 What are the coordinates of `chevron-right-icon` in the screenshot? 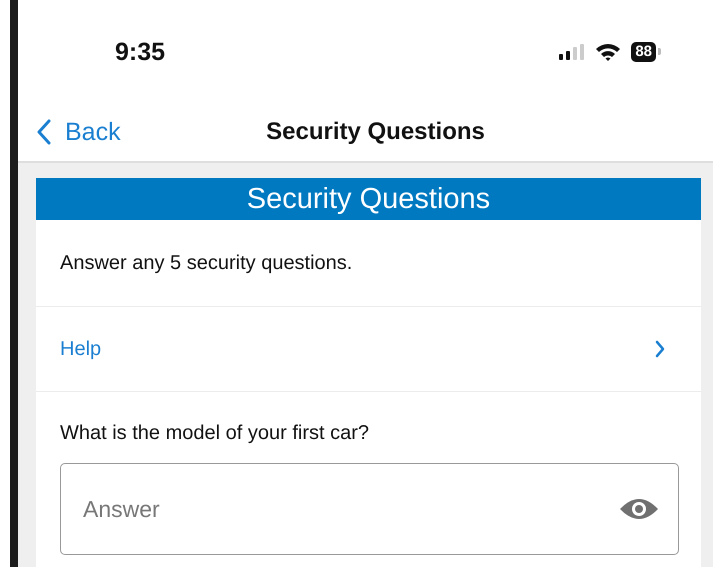 It's located at (660, 349).